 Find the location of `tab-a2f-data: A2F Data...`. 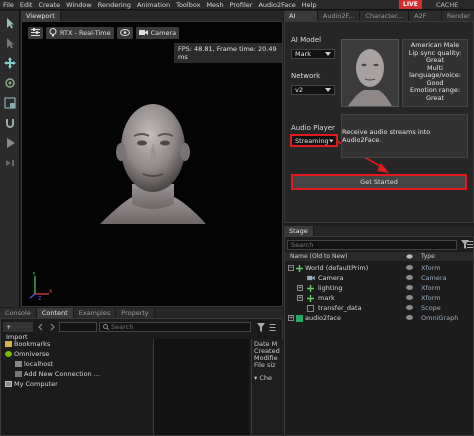

tab-a2f-data: A2F Data... is located at coordinates (425, 20).